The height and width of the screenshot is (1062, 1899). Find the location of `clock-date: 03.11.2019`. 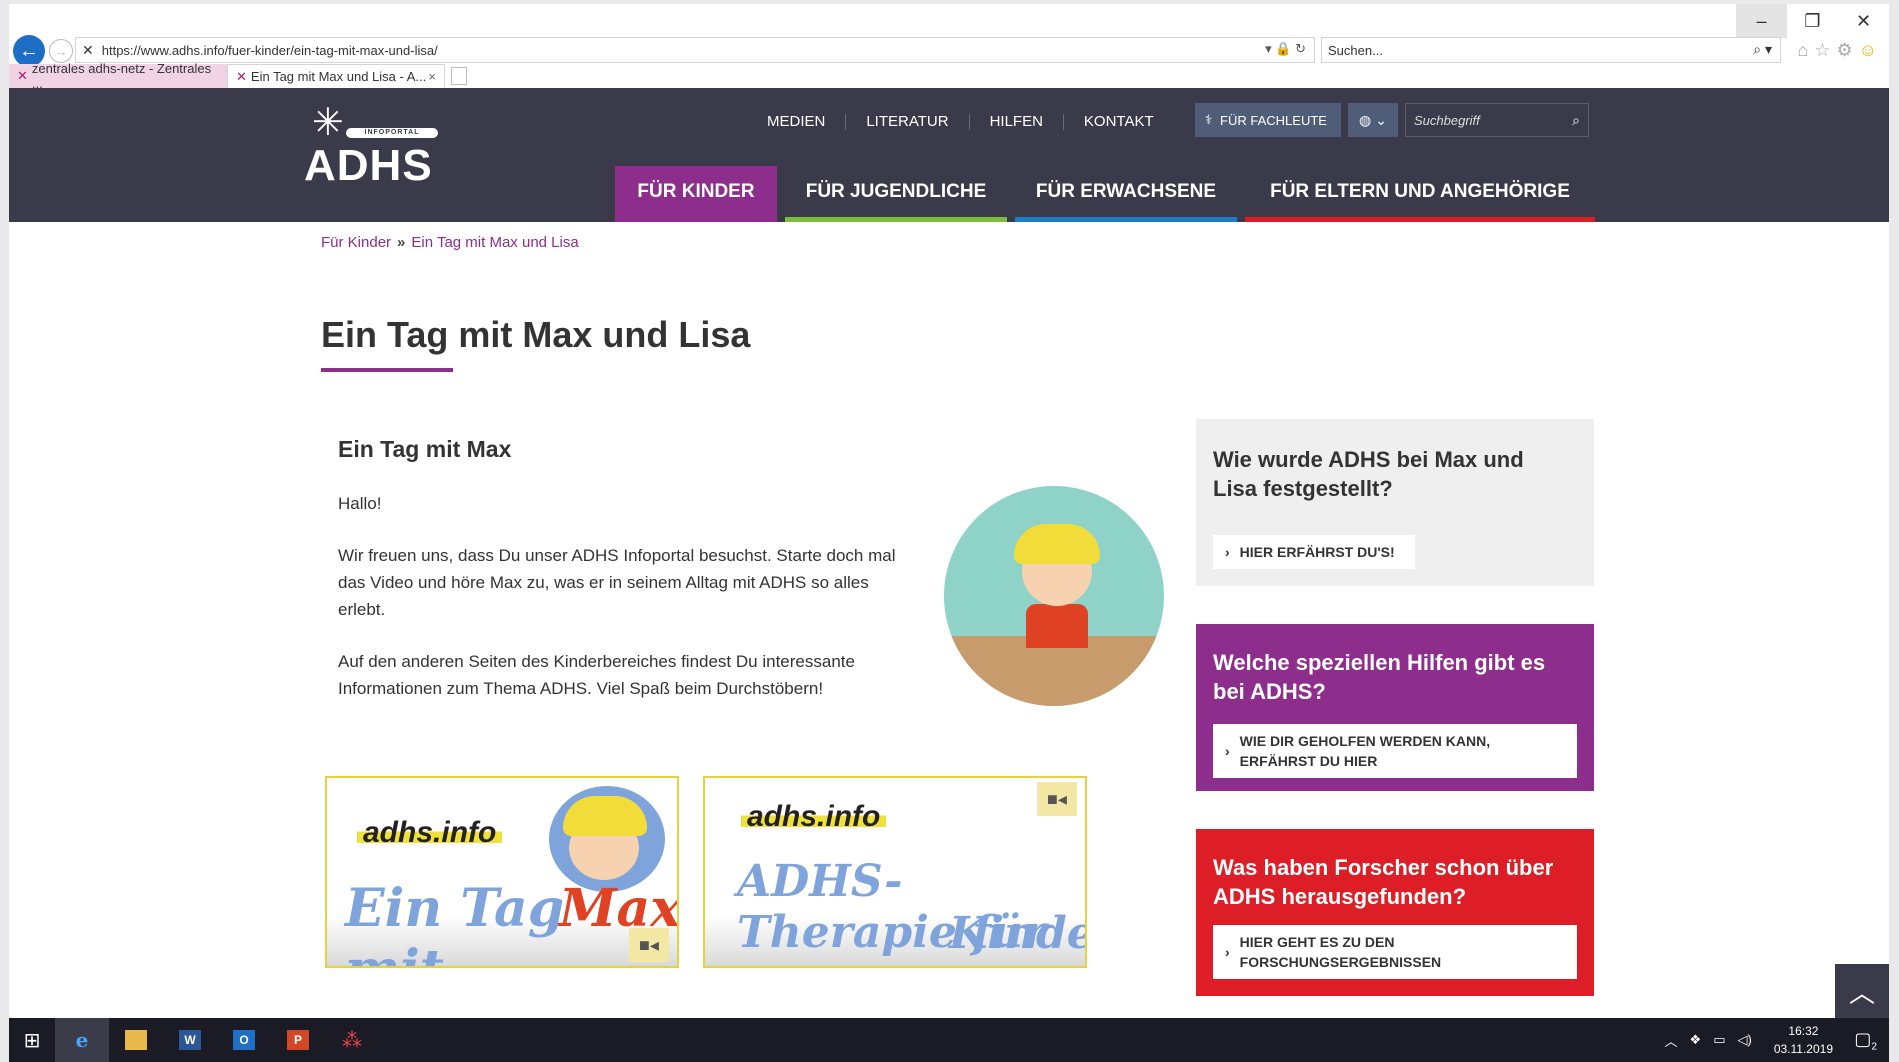

clock-date: 03.11.2019 is located at coordinates (1803, 1049).